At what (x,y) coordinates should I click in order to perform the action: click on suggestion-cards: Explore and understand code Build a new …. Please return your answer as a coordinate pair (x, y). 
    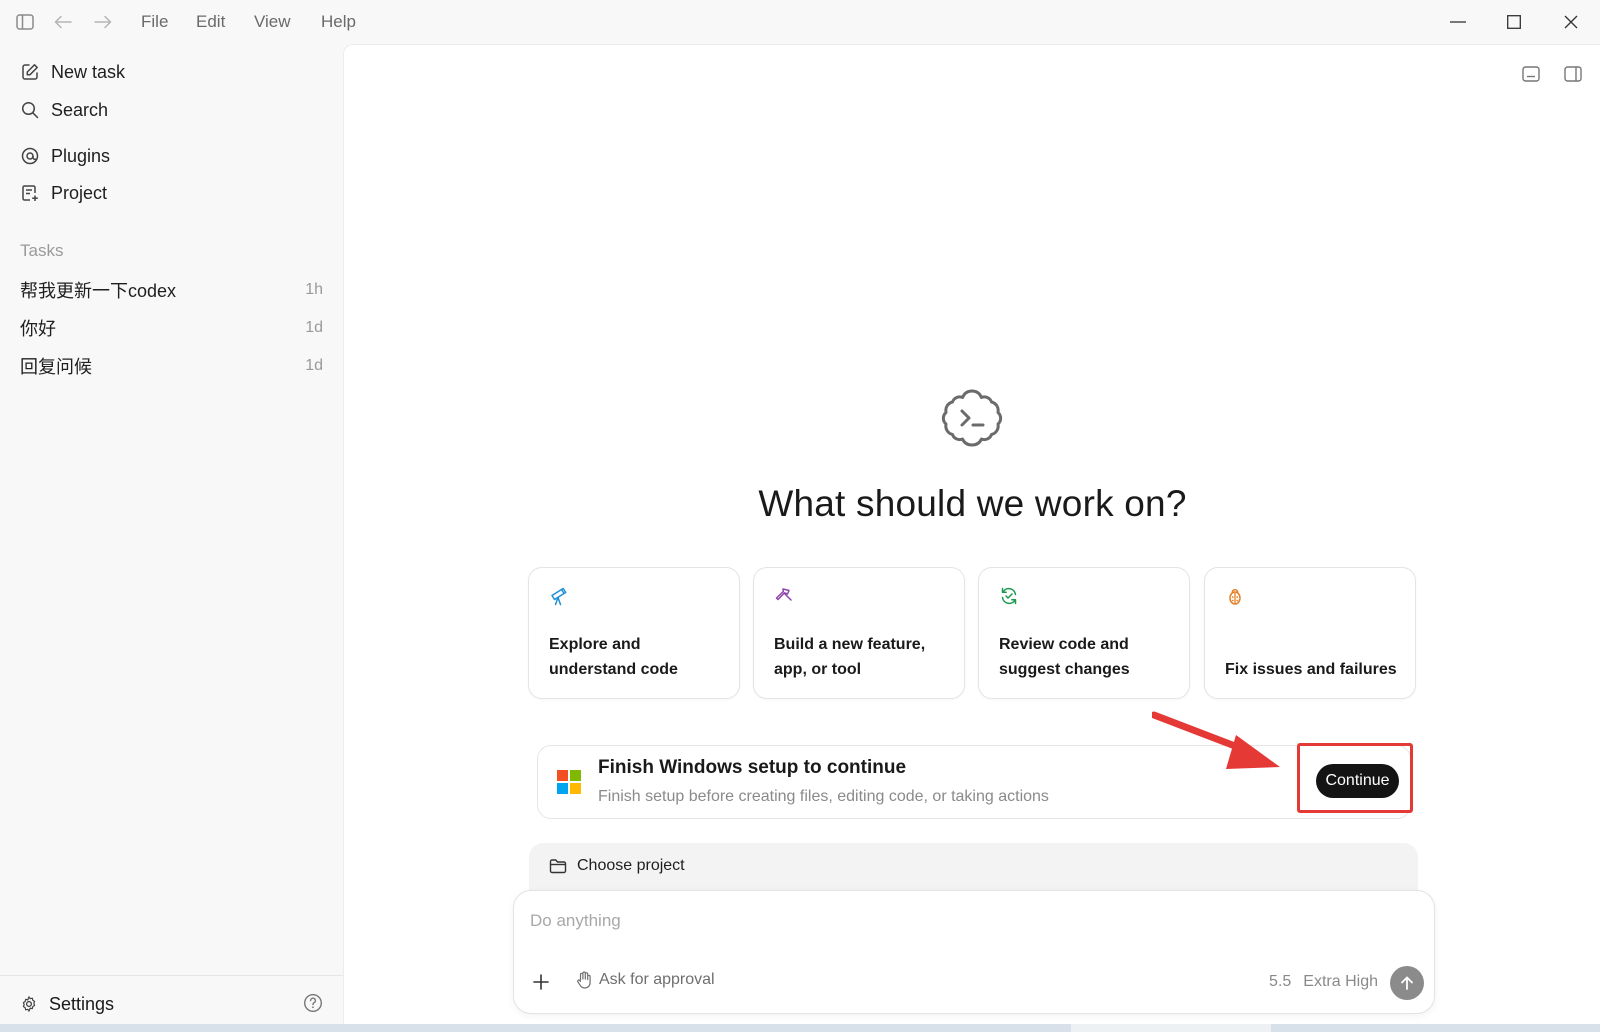
    Looking at the image, I should click on (973, 633).